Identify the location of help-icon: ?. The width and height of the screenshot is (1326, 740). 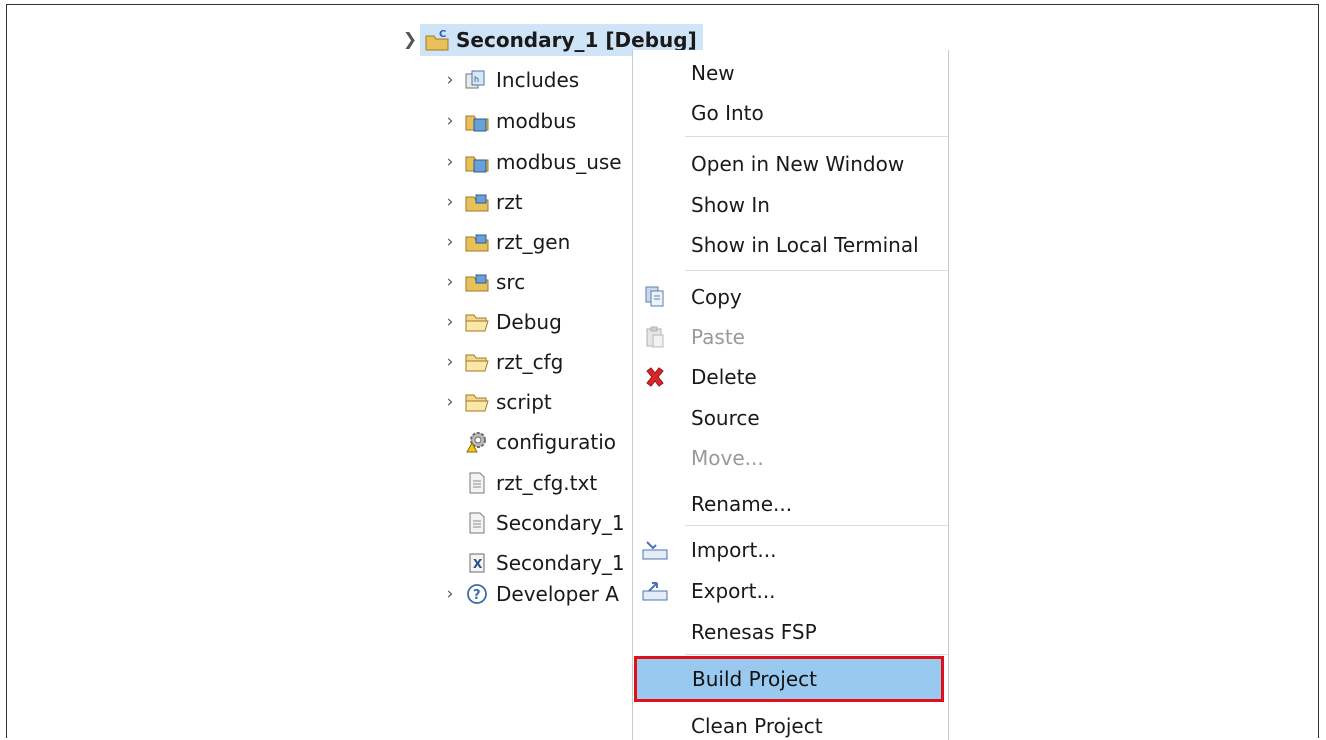
(477, 594).